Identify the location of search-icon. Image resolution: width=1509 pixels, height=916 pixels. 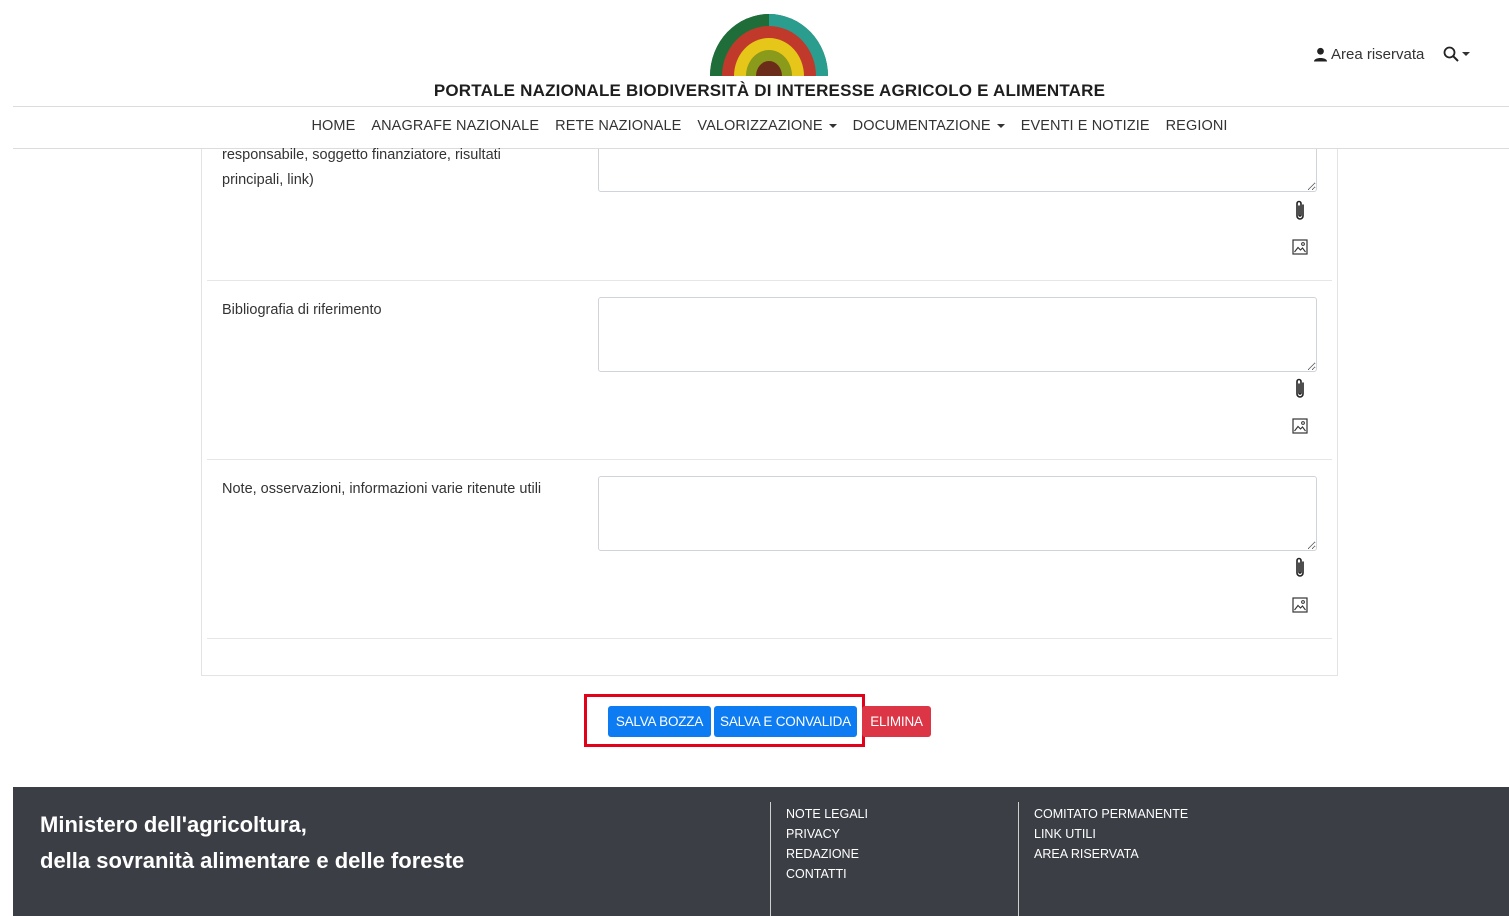
(1451, 54).